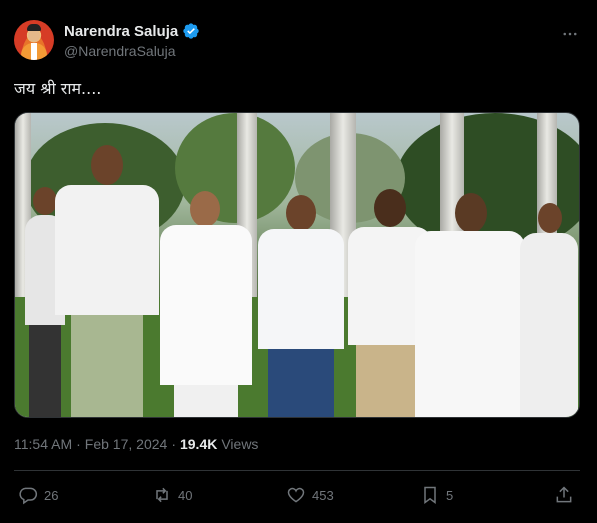  What do you see at coordinates (34, 27) in the screenshot?
I see `avatar-cap` at bounding box center [34, 27].